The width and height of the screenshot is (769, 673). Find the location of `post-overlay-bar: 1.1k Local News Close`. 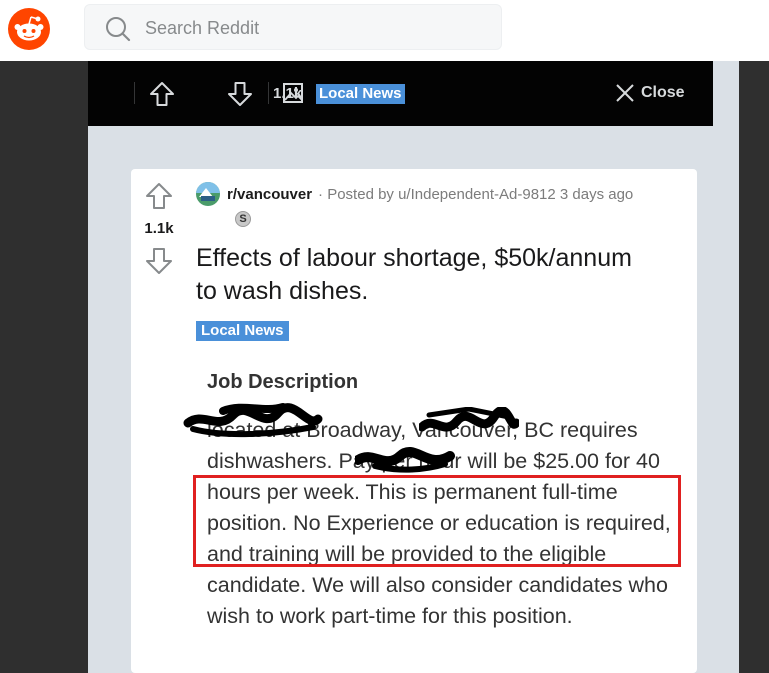

post-overlay-bar: 1.1k Local News Close is located at coordinates (400, 93).